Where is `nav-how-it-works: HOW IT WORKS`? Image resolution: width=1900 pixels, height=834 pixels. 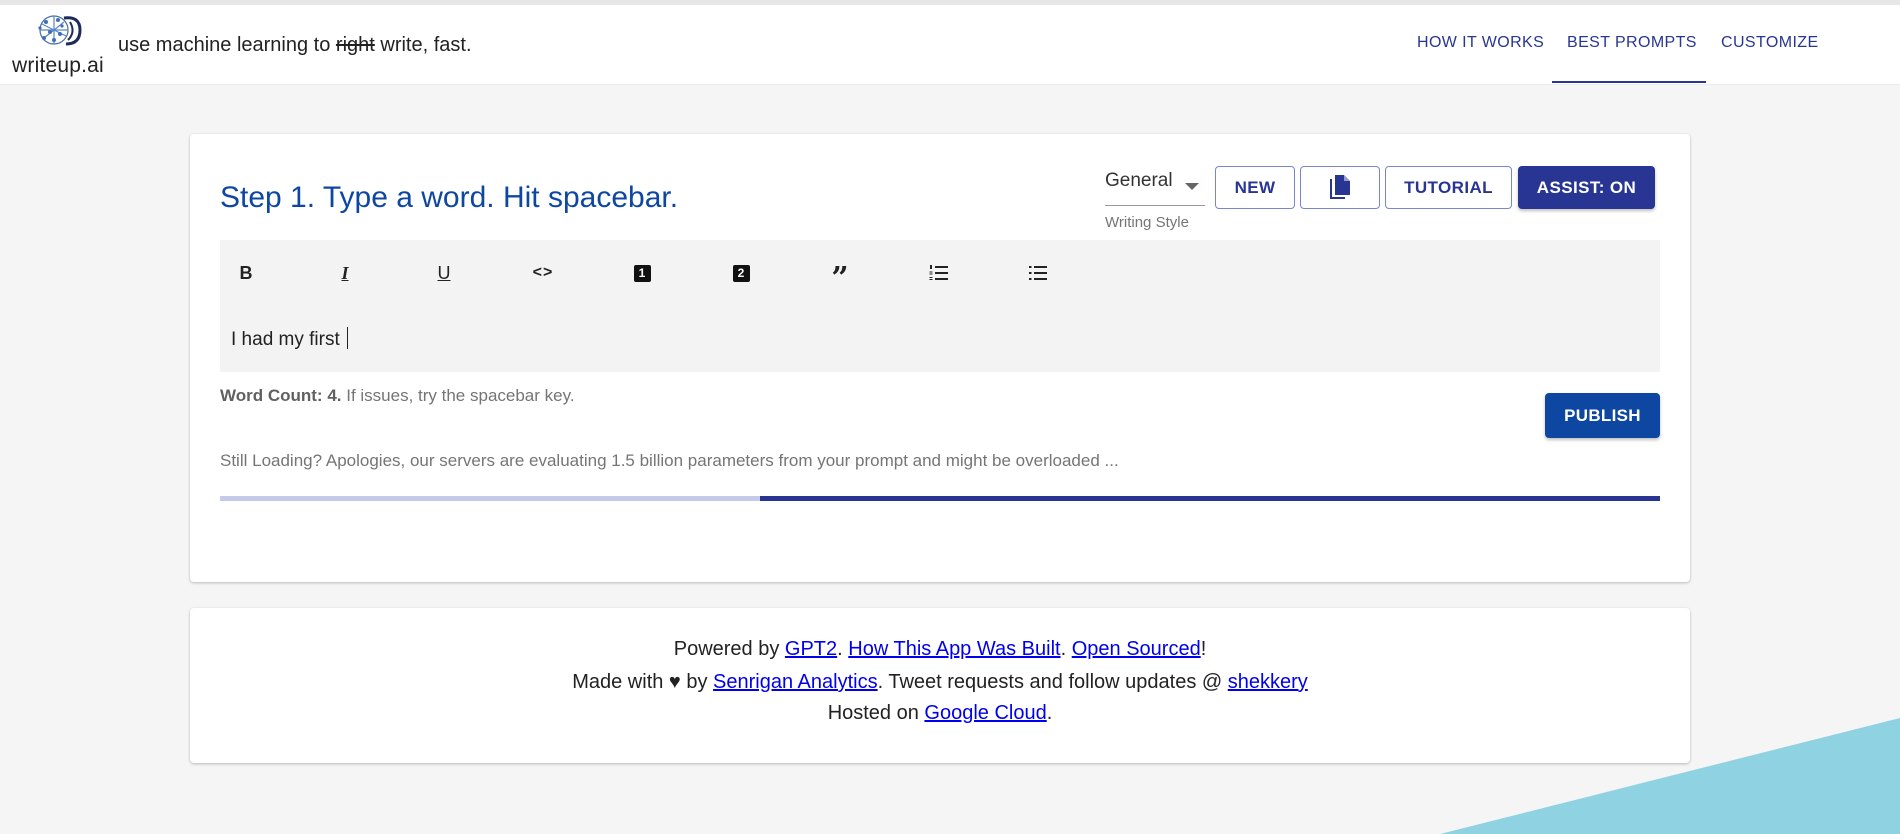
nav-how-it-works: HOW IT WORKS is located at coordinates (1480, 43).